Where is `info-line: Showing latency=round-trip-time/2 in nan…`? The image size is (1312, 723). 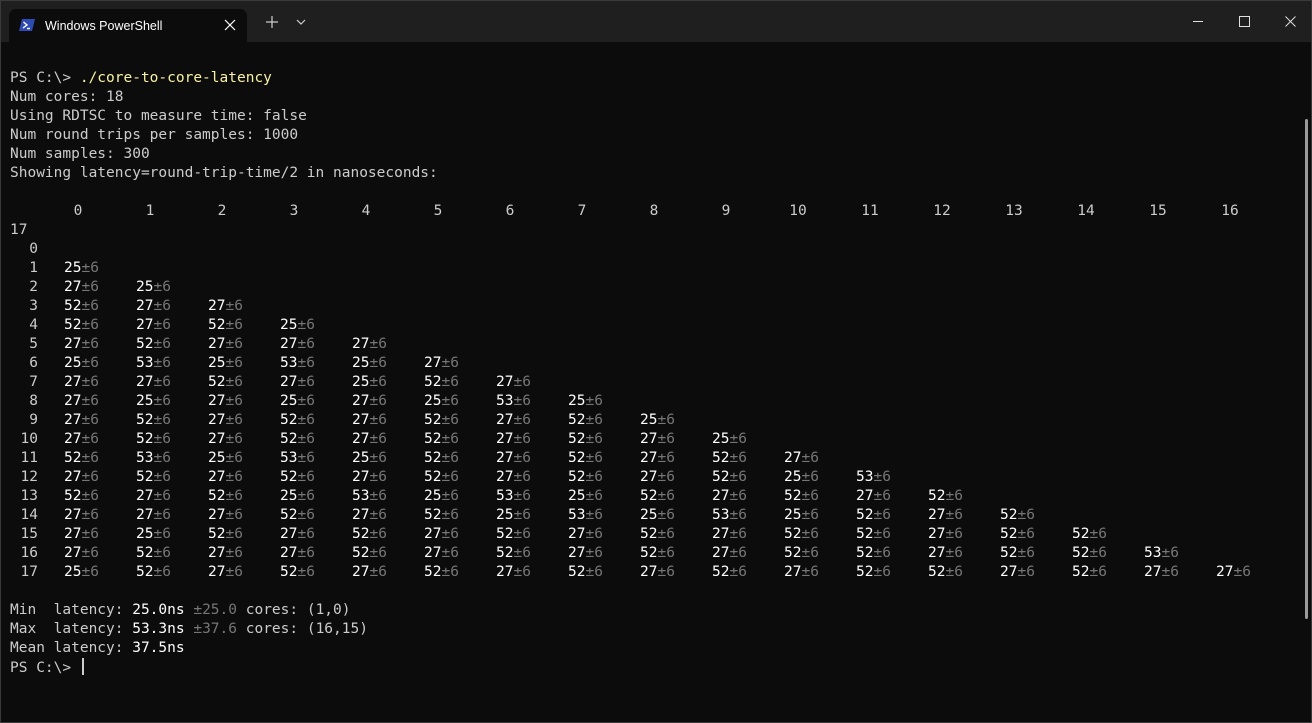 info-line: Showing latency=round-trip-time/2 in nan… is located at coordinates (224, 173).